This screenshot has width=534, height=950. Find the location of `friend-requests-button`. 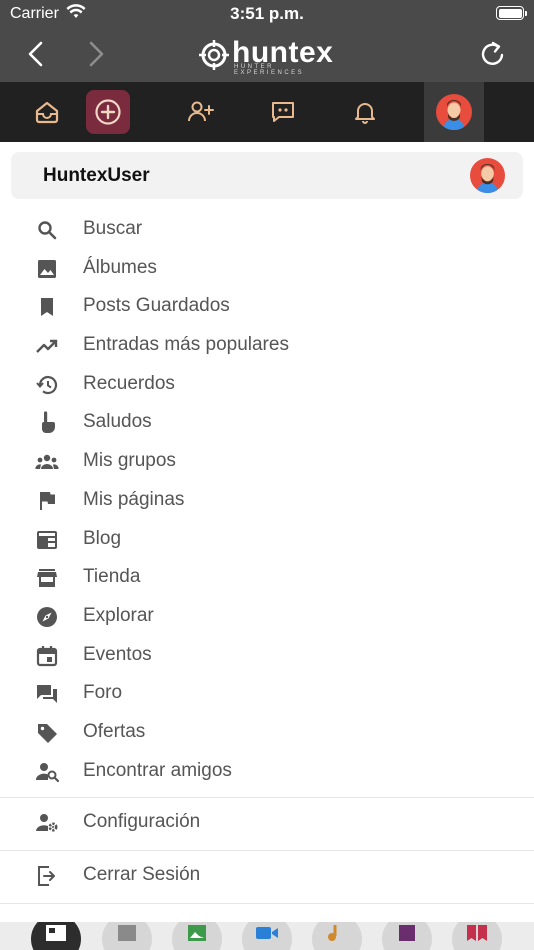

friend-requests-button is located at coordinates (201, 112).